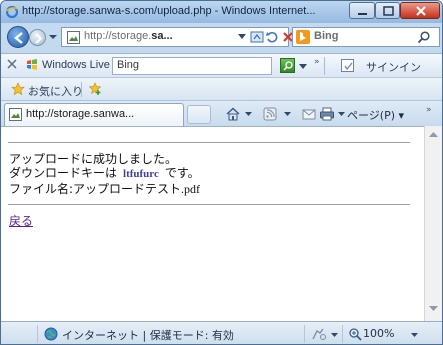 This screenshot has width=443, height=345. I want to click on search-field: Bing, so click(366, 37).